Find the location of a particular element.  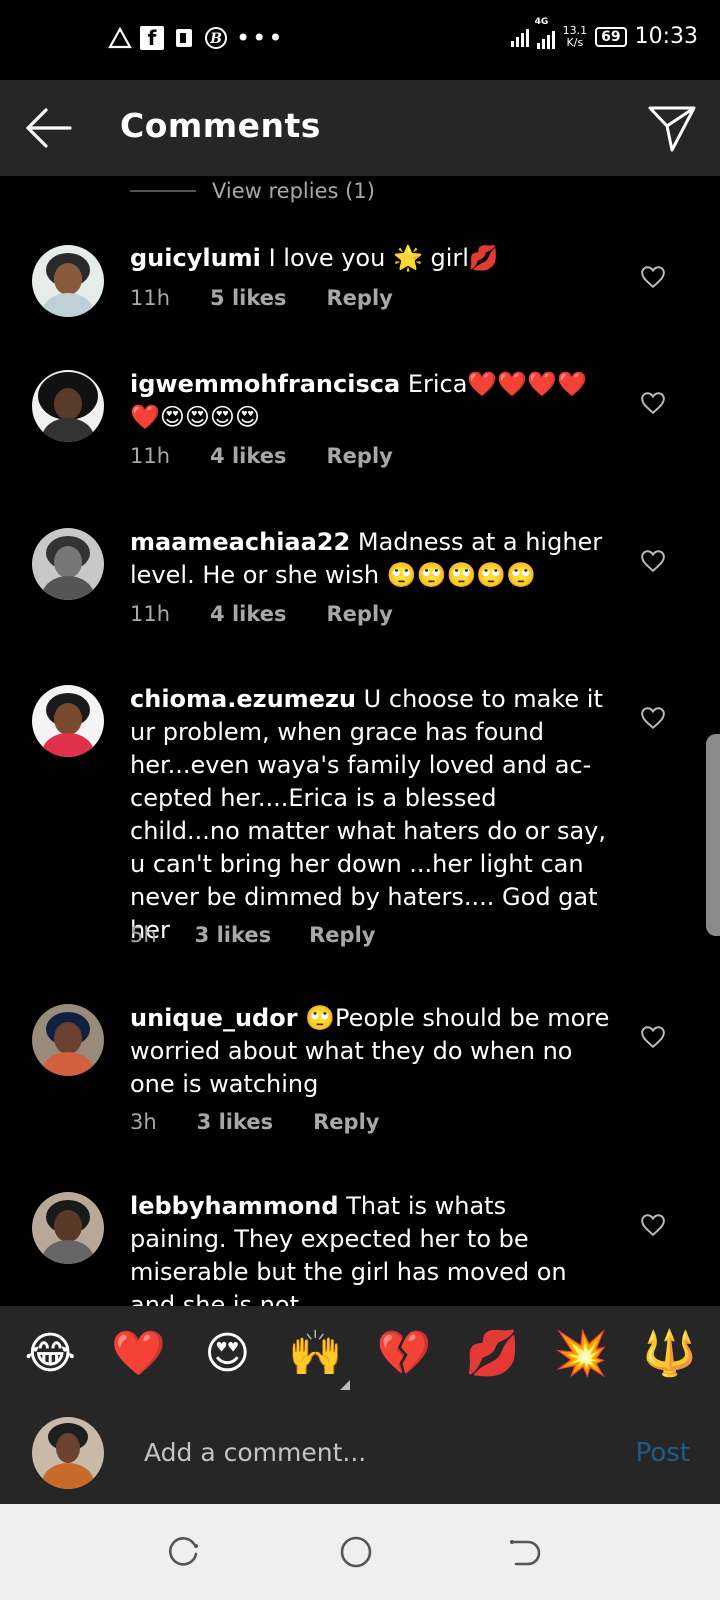

comment-username: lebbyhammond is located at coordinates (234, 1206).